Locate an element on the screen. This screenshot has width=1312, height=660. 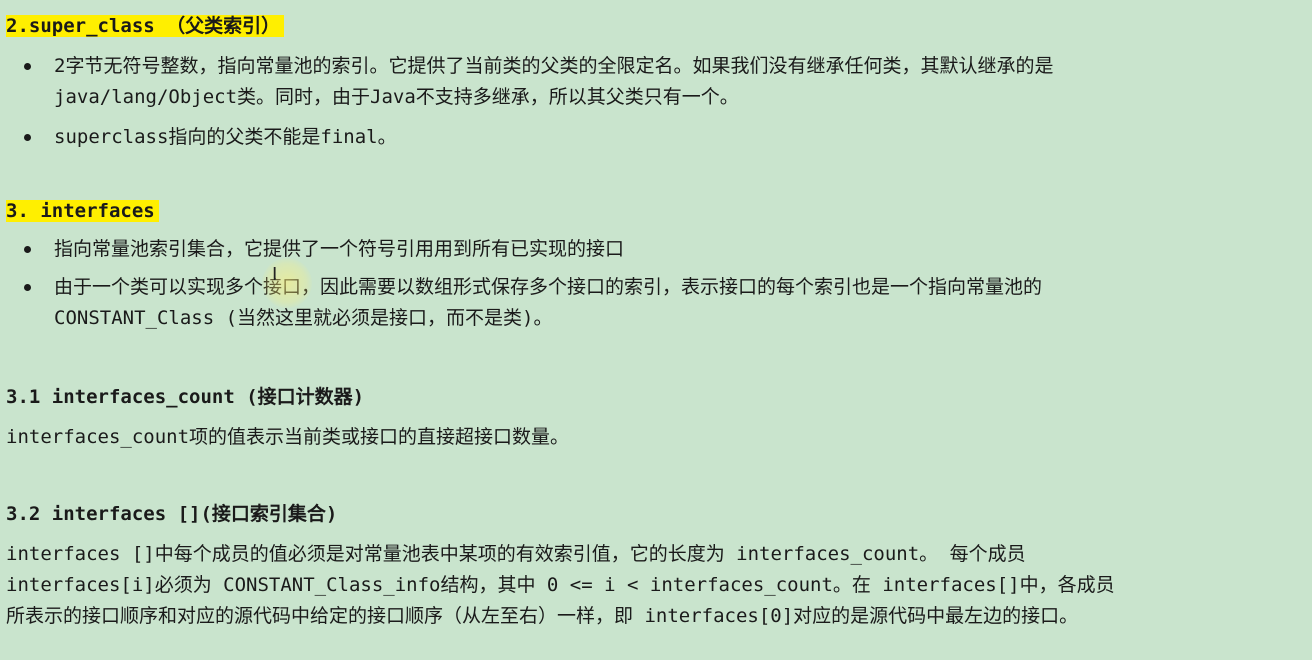
highlight: 2.super_class （父类索引） is located at coordinates (145, 26).